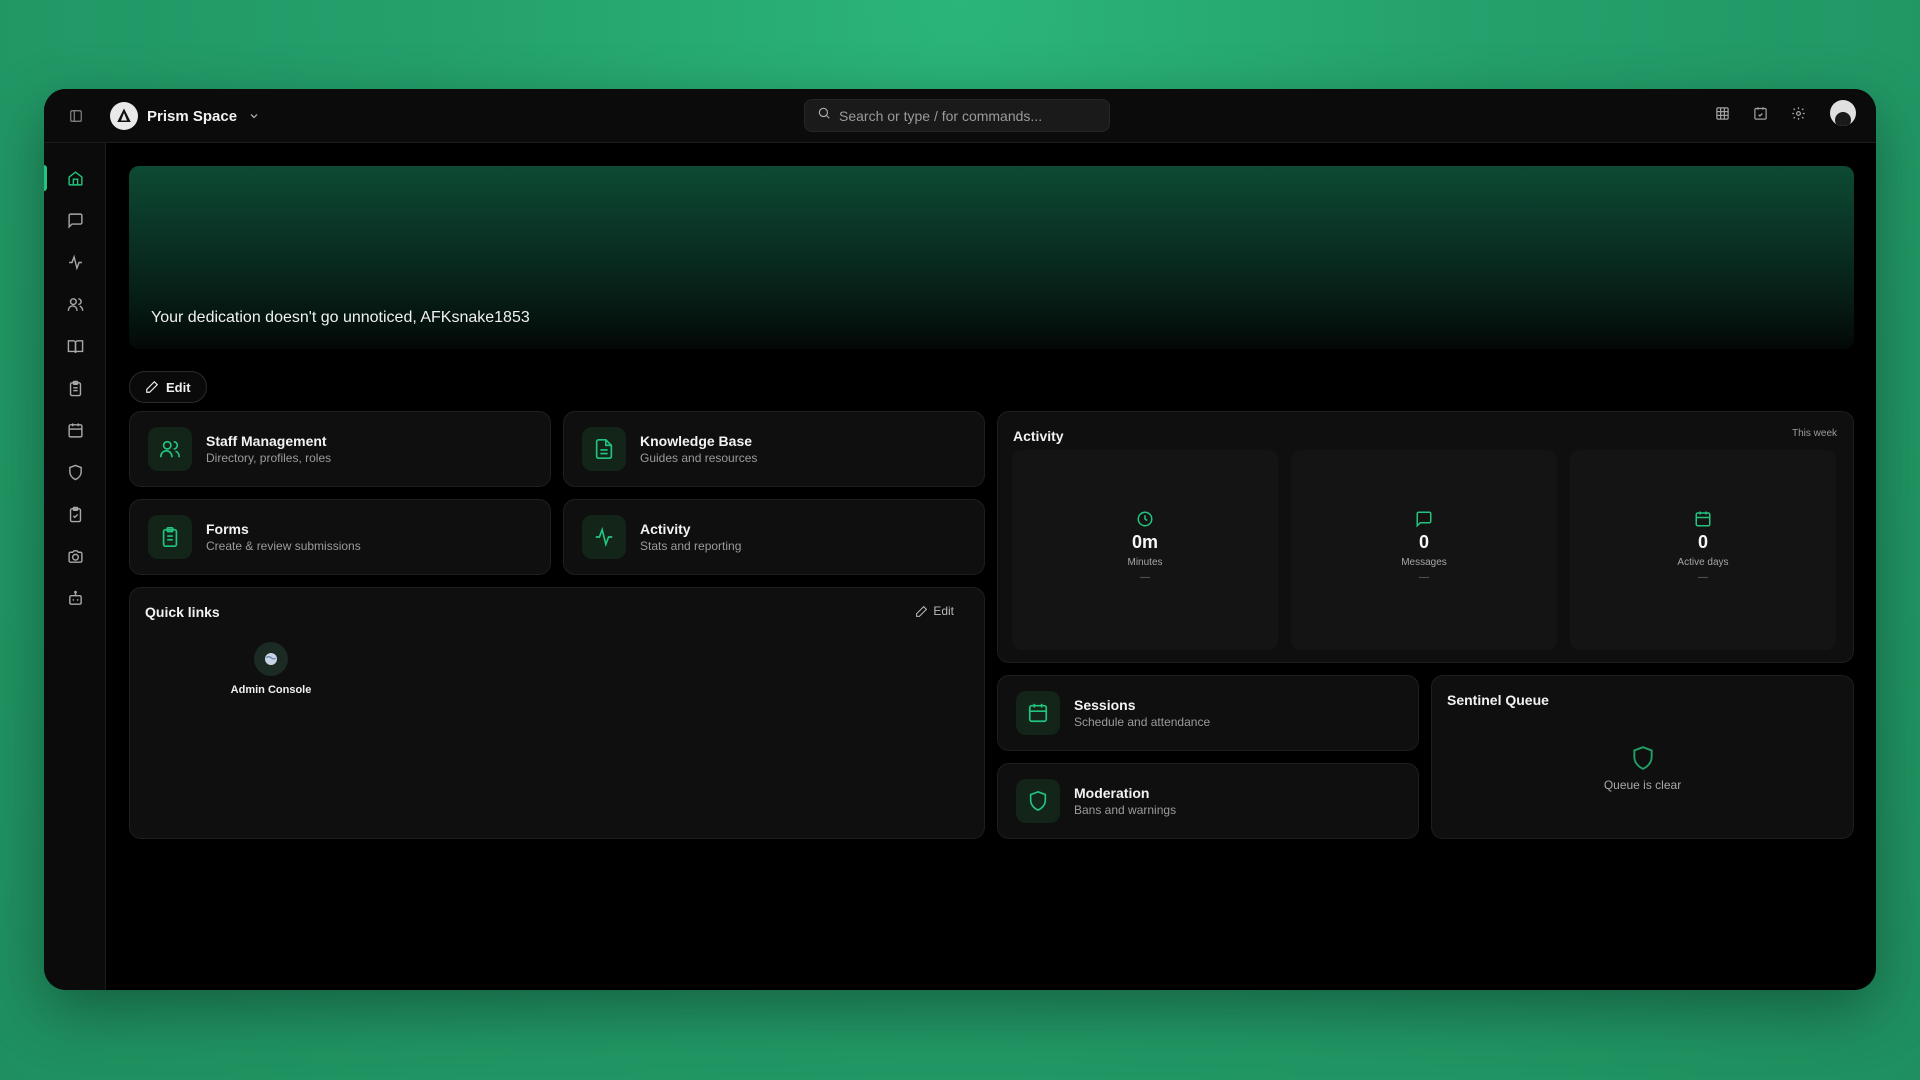  I want to click on book-icon, so click(75, 346).